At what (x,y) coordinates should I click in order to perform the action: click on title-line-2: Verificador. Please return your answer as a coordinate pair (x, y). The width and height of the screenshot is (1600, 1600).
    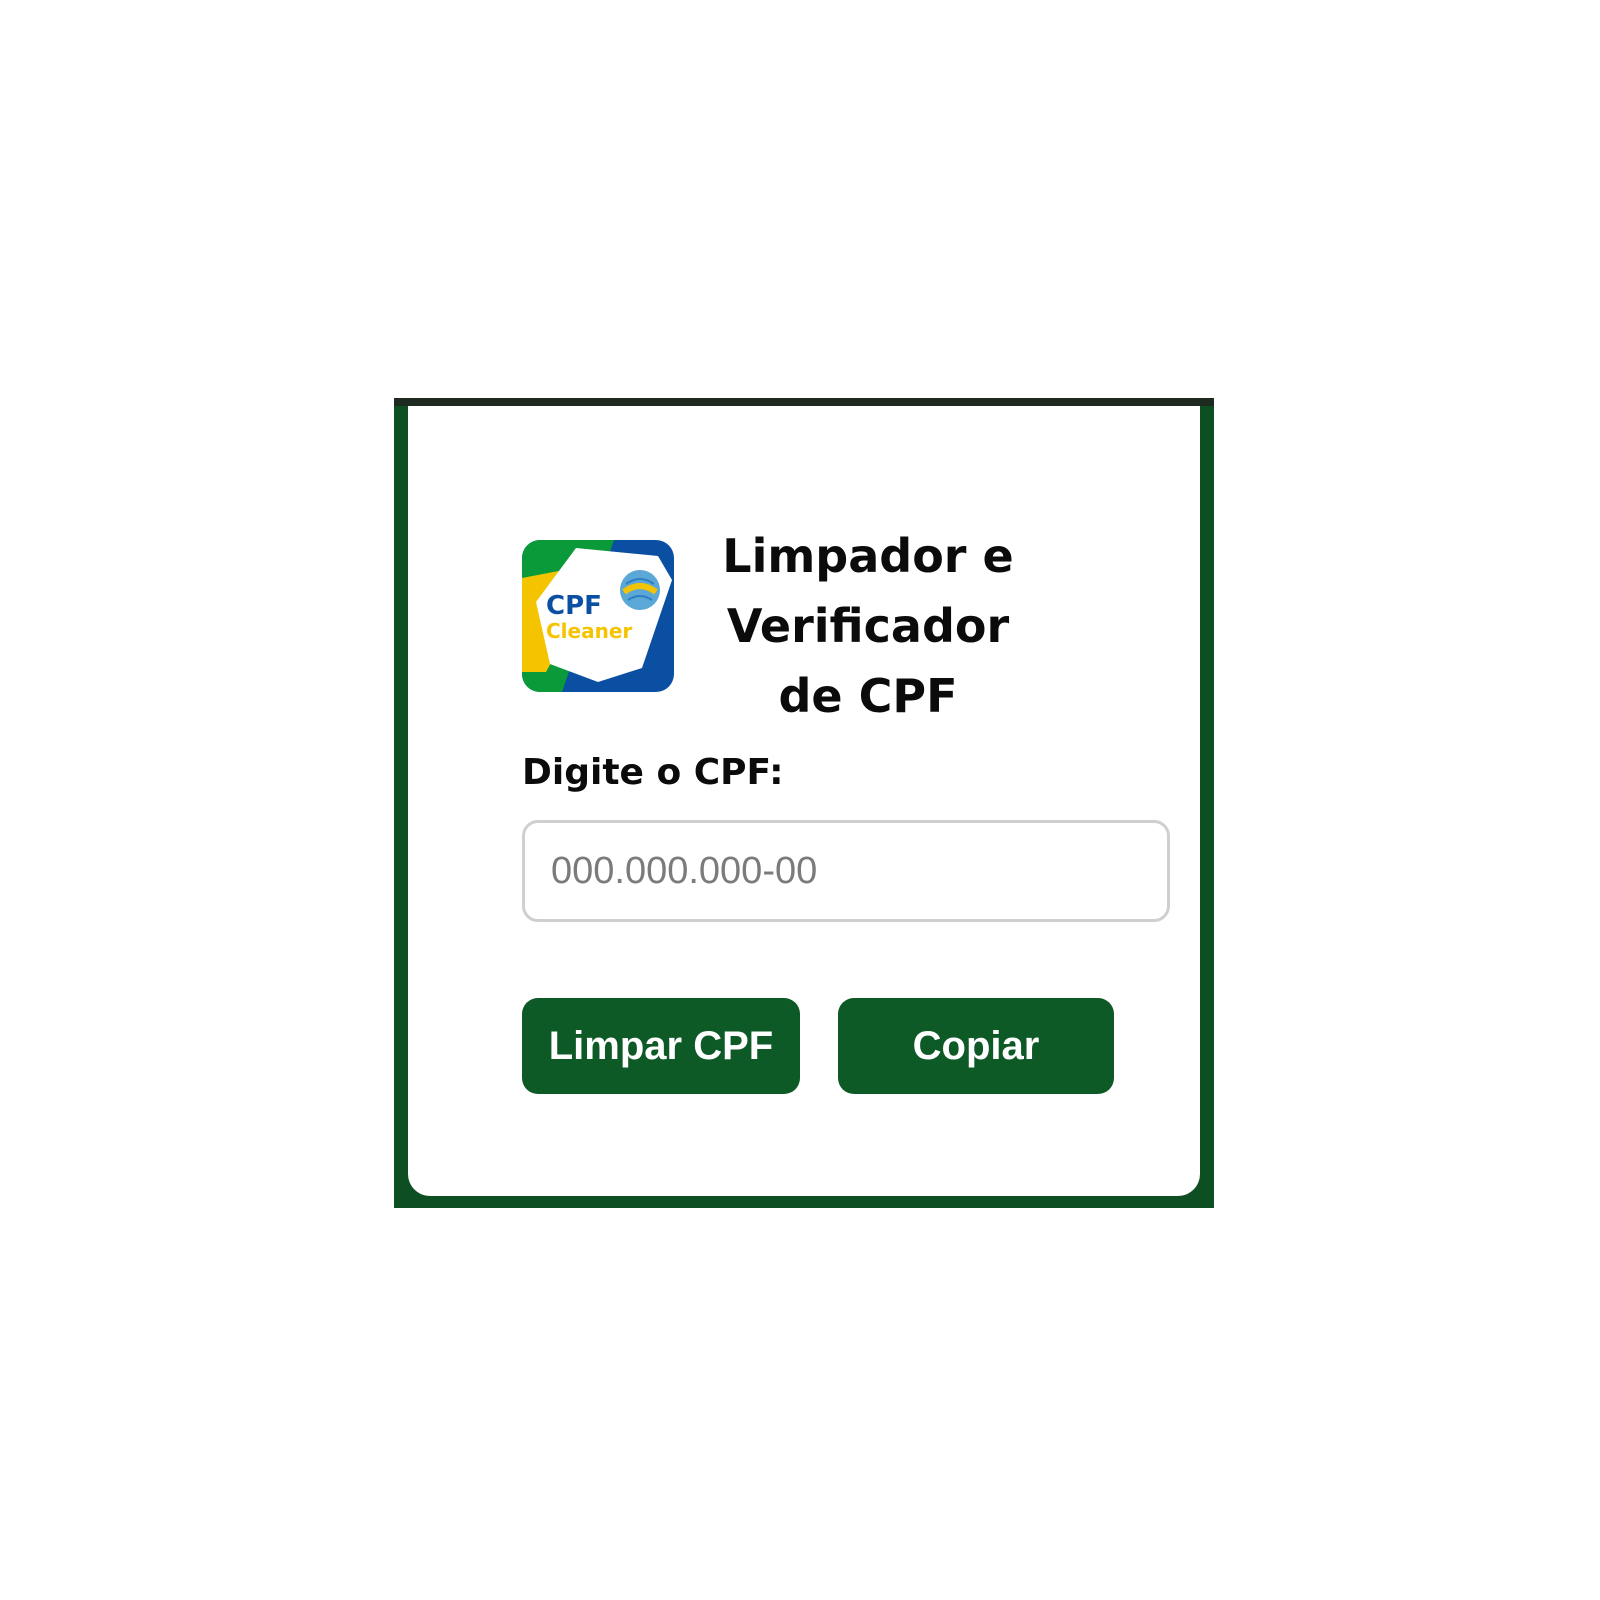
    Looking at the image, I should click on (868, 626).